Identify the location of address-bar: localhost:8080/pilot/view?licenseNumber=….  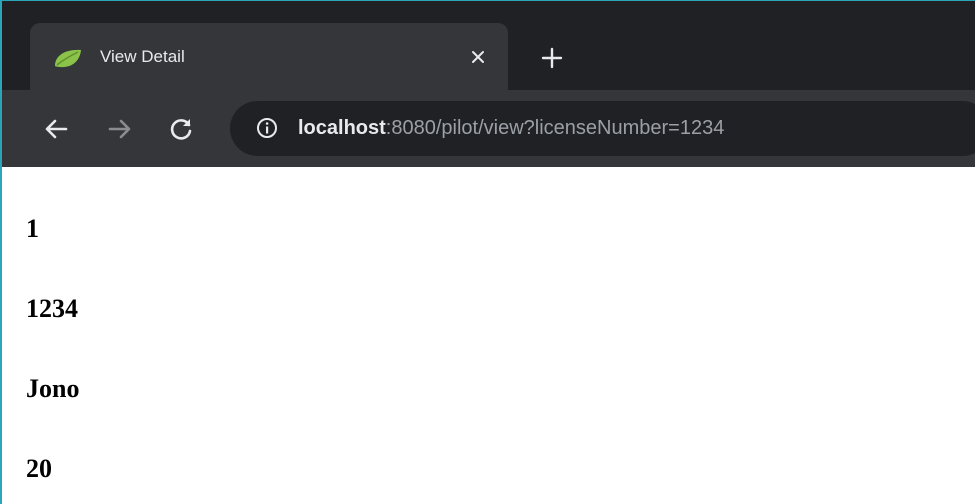
(602, 128).